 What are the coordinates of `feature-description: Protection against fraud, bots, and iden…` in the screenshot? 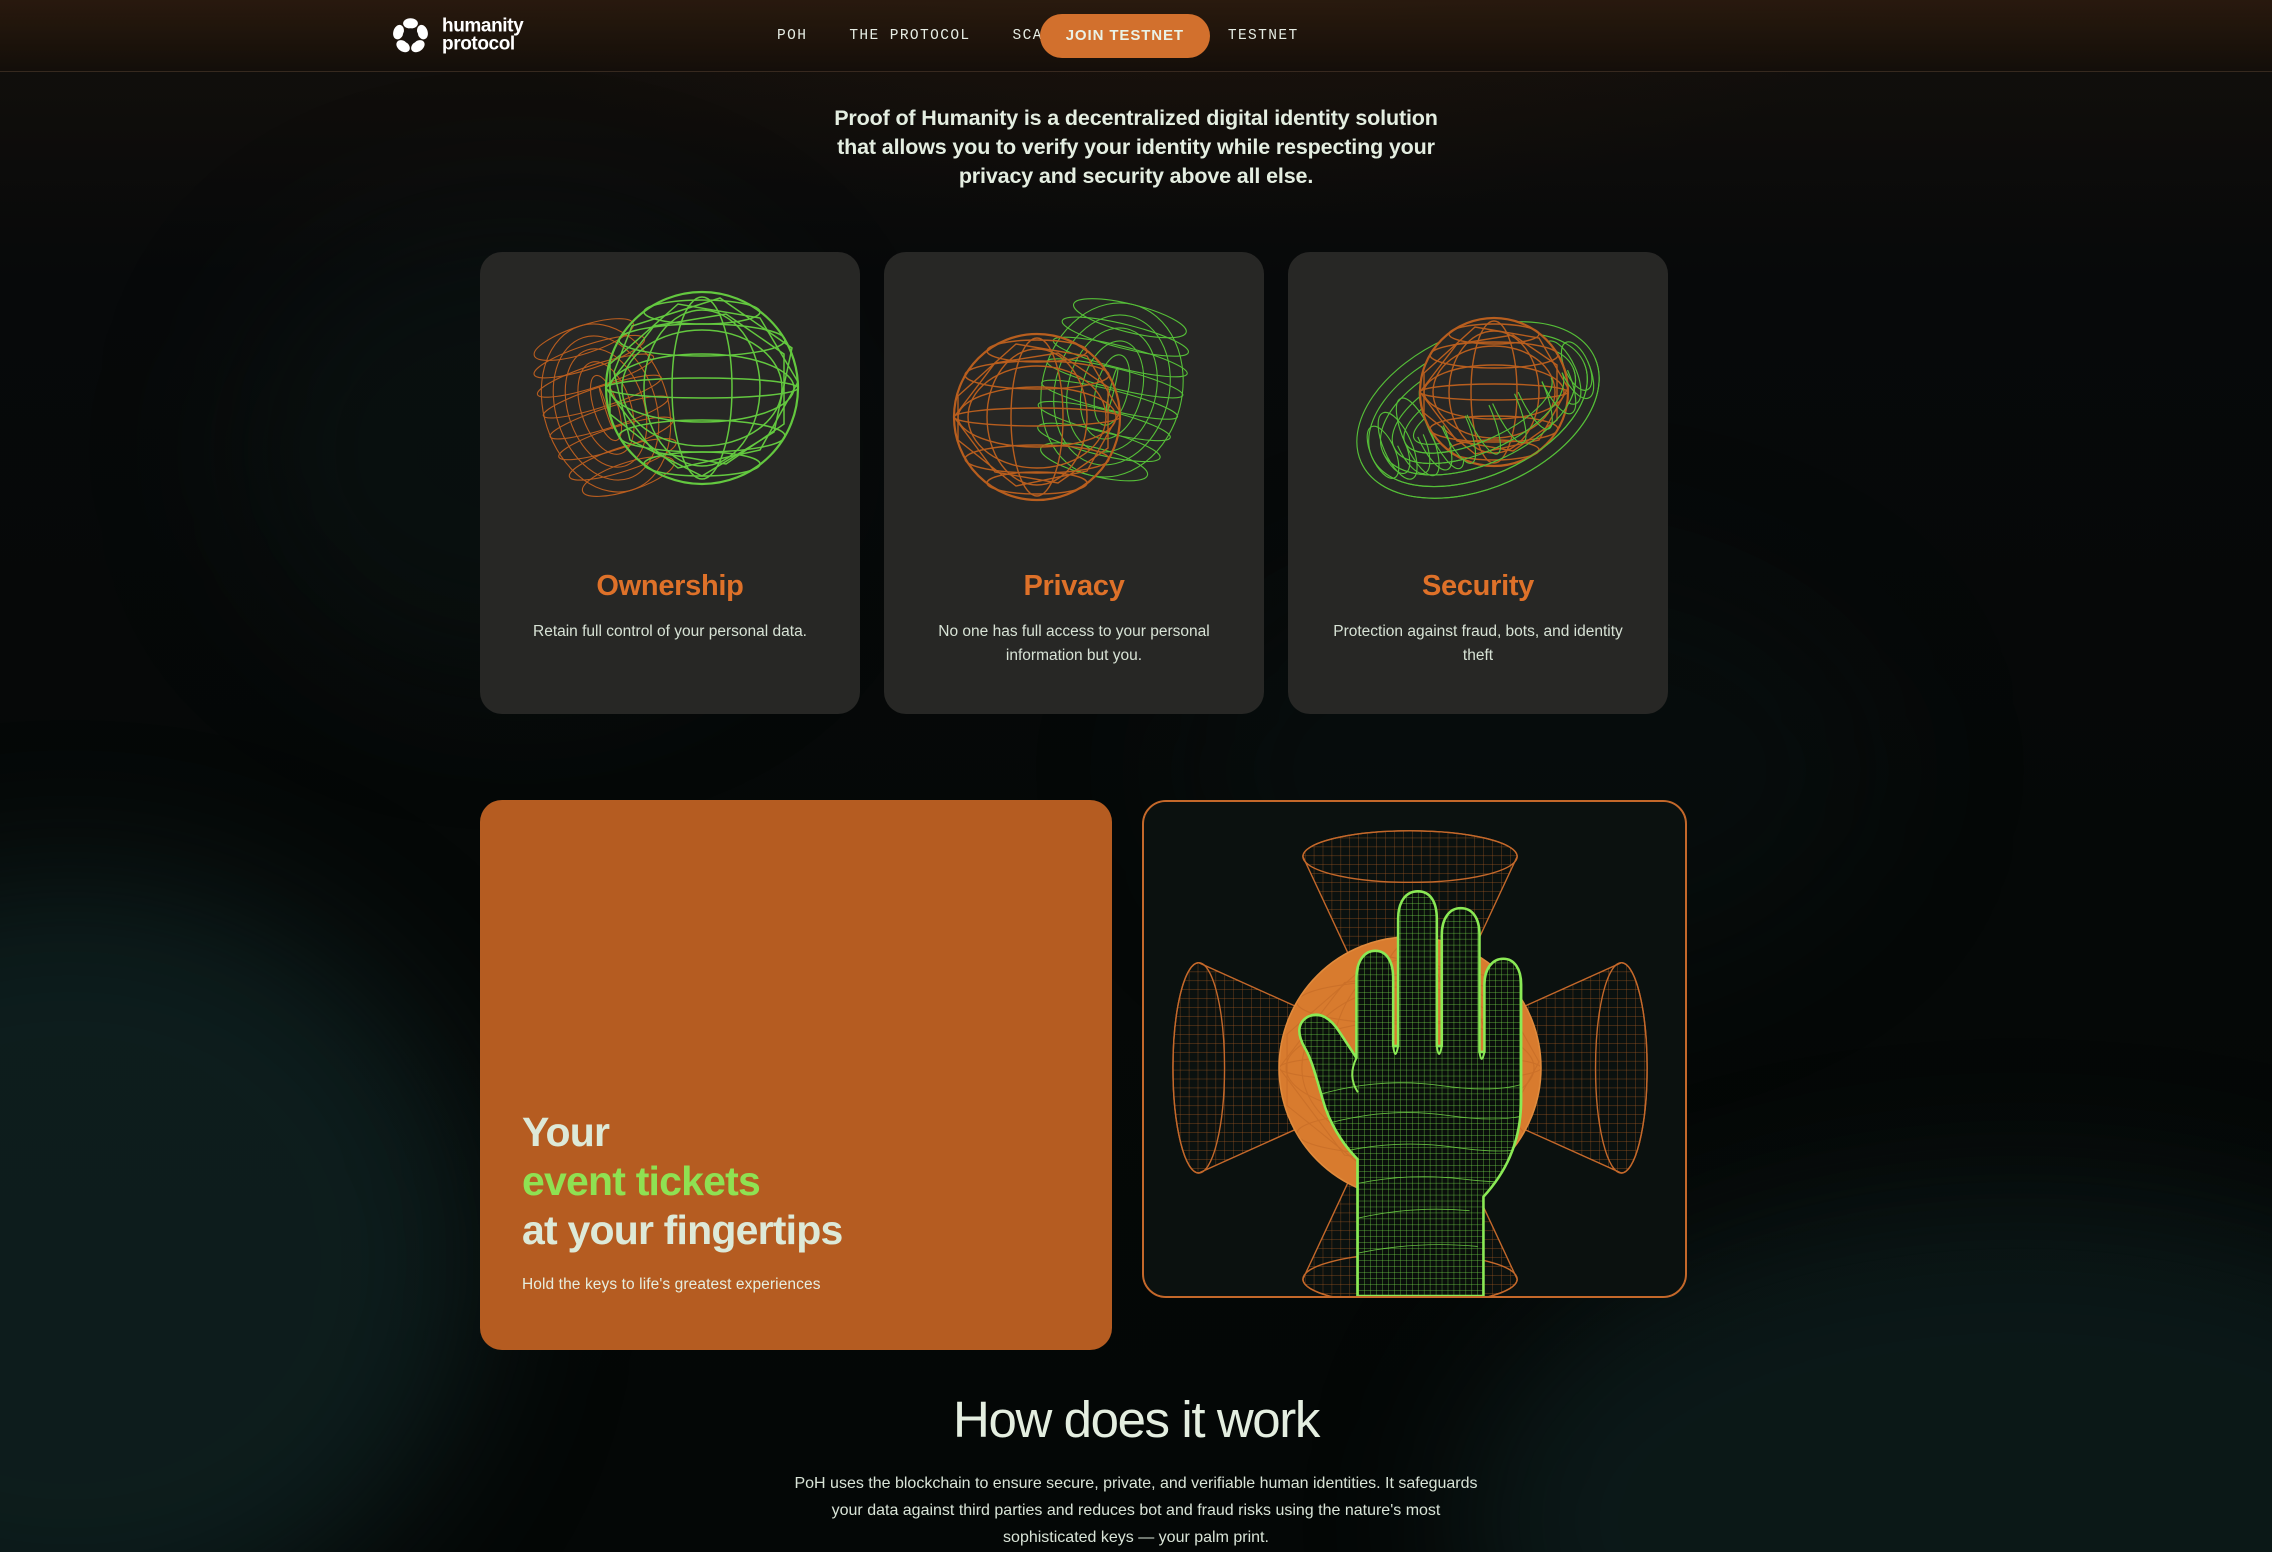 It's located at (1478, 643).